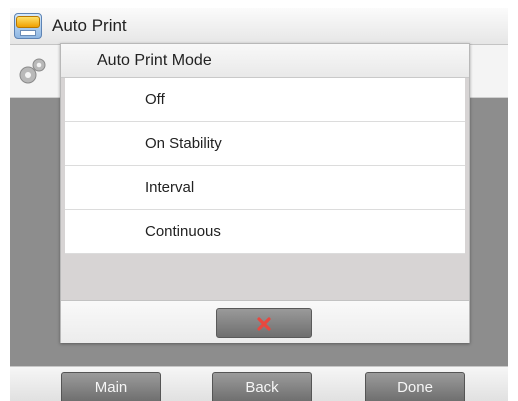 The width and height of the screenshot is (518, 401). I want to click on option-off: Off, so click(265, 100).